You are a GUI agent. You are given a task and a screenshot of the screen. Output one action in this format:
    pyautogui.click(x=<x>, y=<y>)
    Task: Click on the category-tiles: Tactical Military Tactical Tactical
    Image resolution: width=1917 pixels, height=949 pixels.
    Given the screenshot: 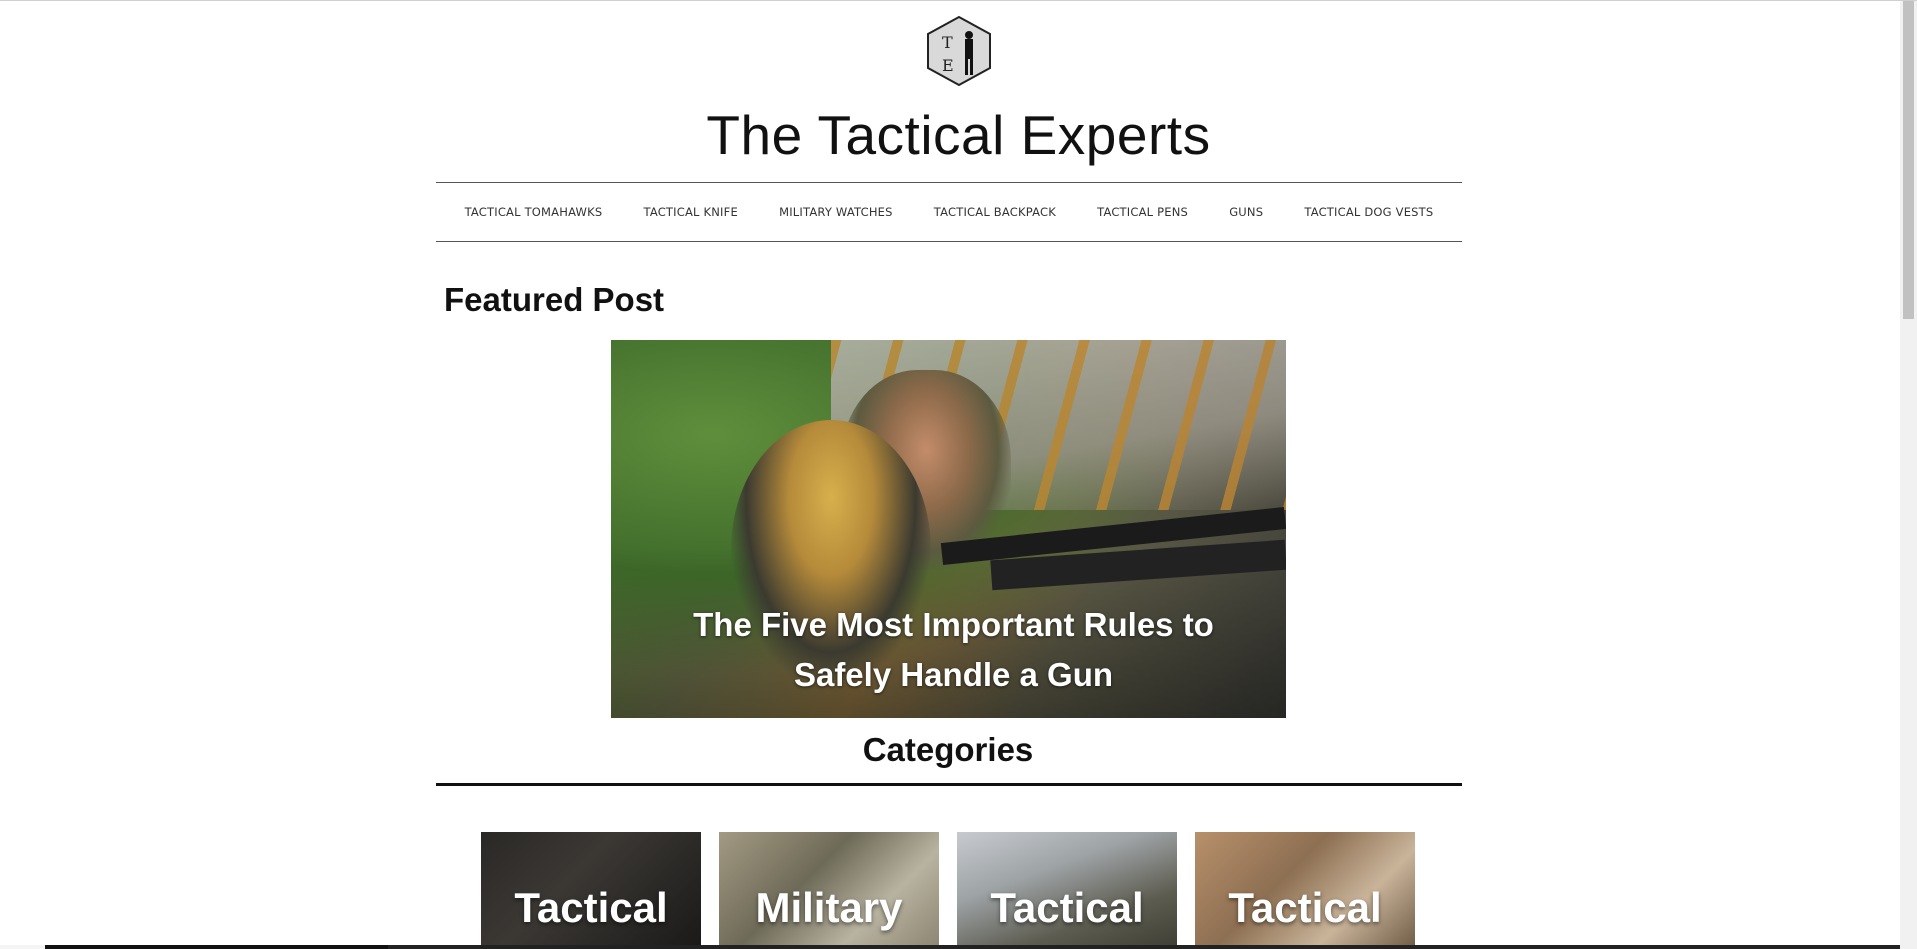 What is the action you would take?
    pyautogui.click(x=948, y=890)
    